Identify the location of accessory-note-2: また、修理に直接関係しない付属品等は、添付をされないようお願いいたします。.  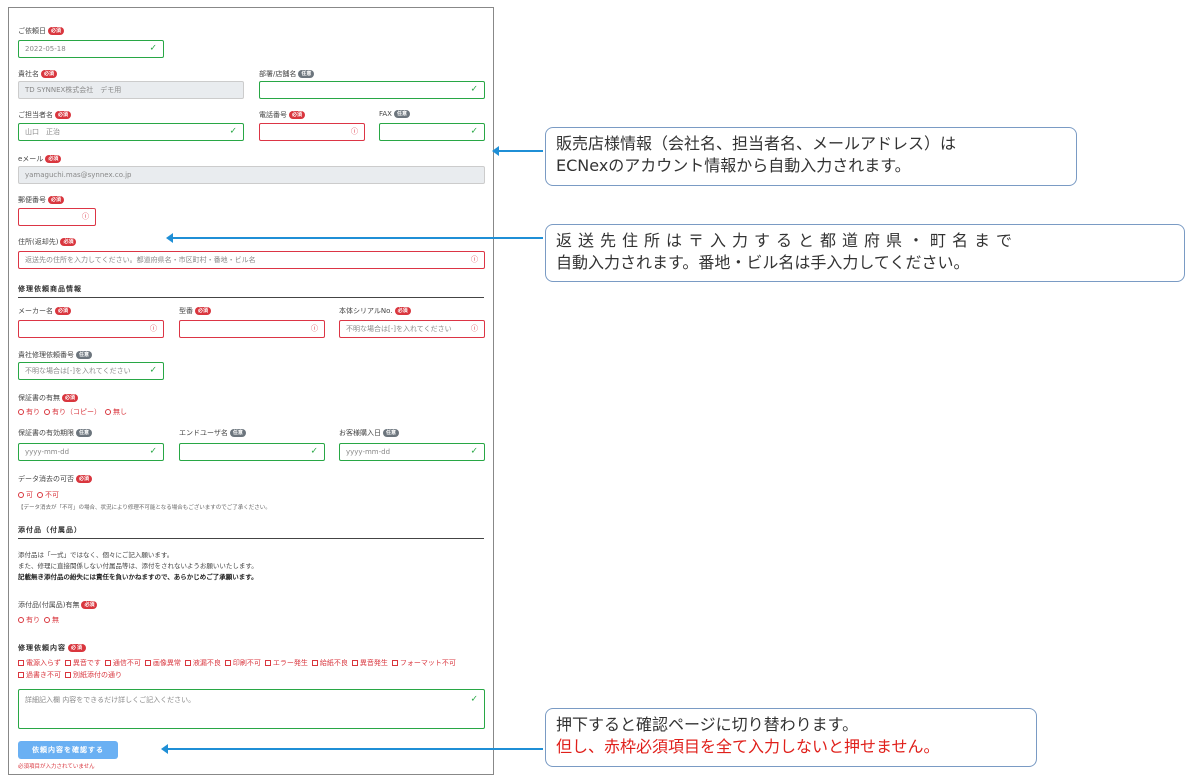
(138, 566).